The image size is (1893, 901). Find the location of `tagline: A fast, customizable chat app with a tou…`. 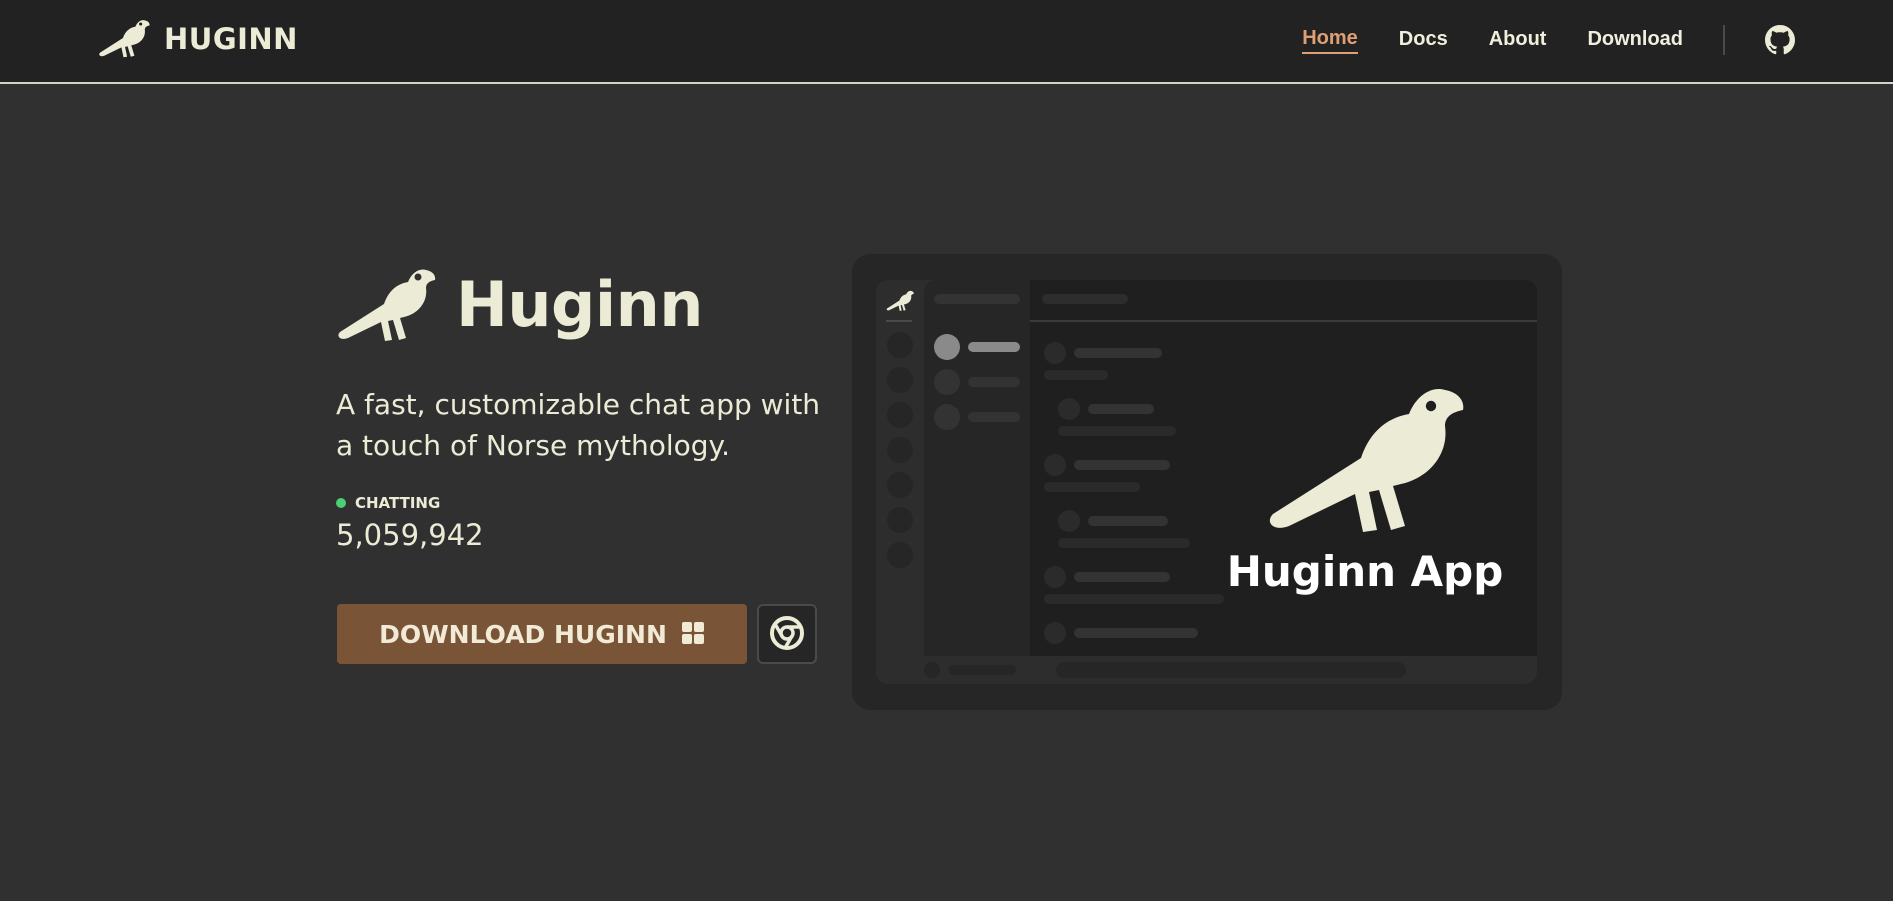

tagline: A fast, customizable chat app with a tou… is located at coordinates (578, 425).